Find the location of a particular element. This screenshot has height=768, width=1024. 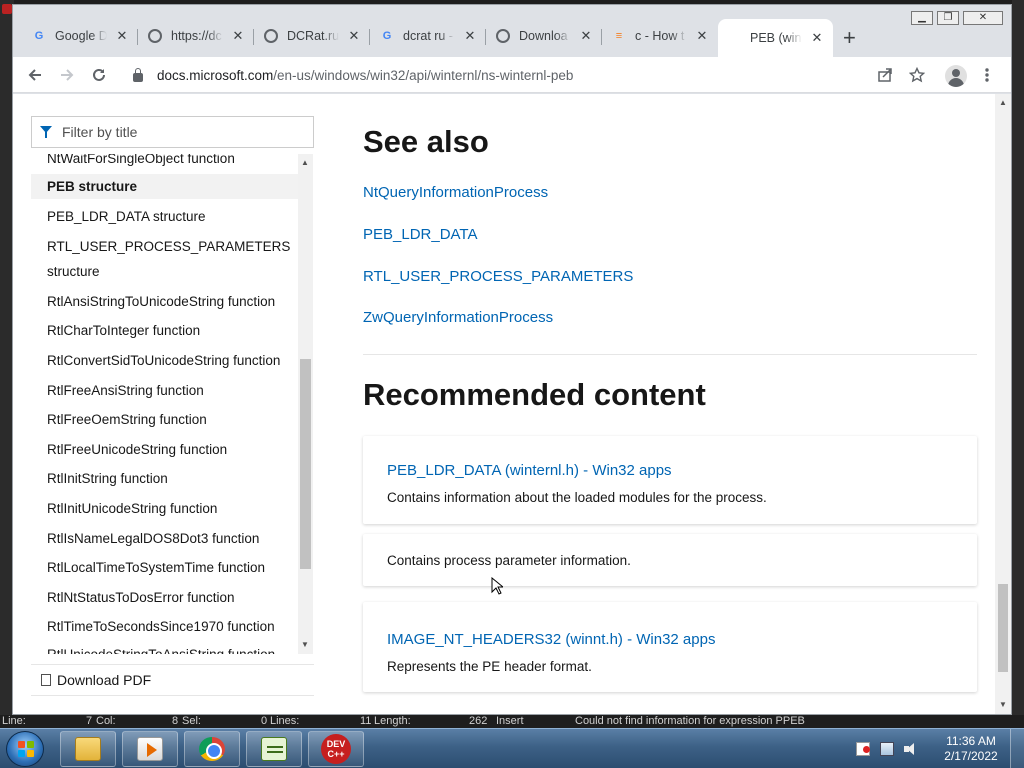

media-player-icon is located at coordinates (150, 749).